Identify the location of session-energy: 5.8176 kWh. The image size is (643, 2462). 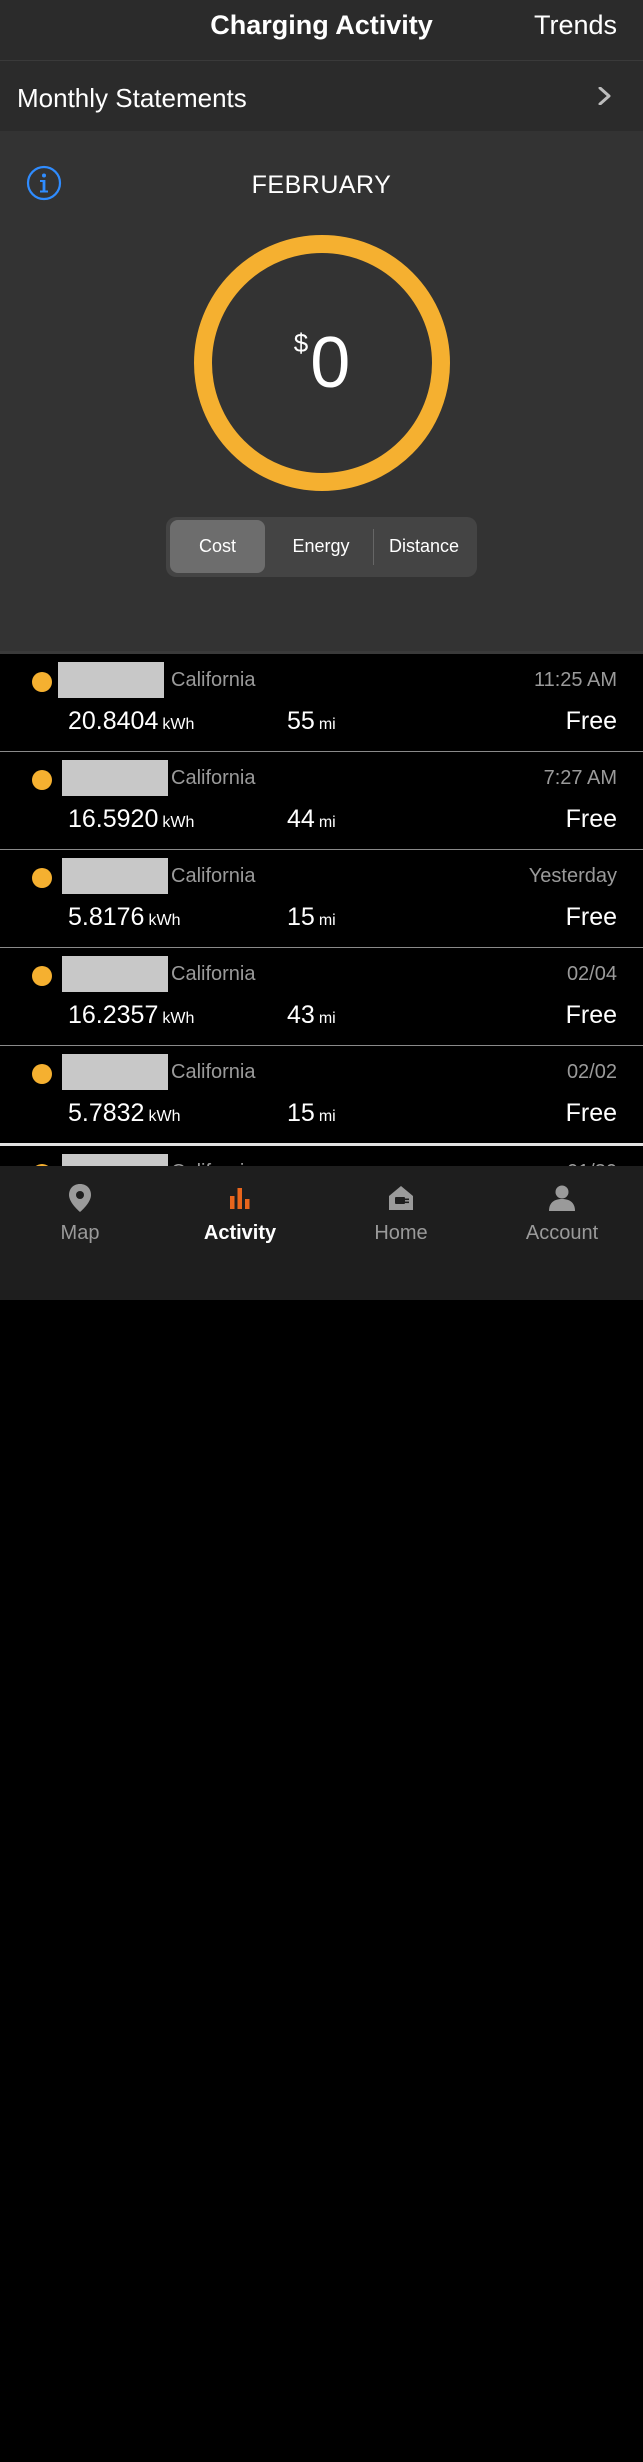
(124, 917).